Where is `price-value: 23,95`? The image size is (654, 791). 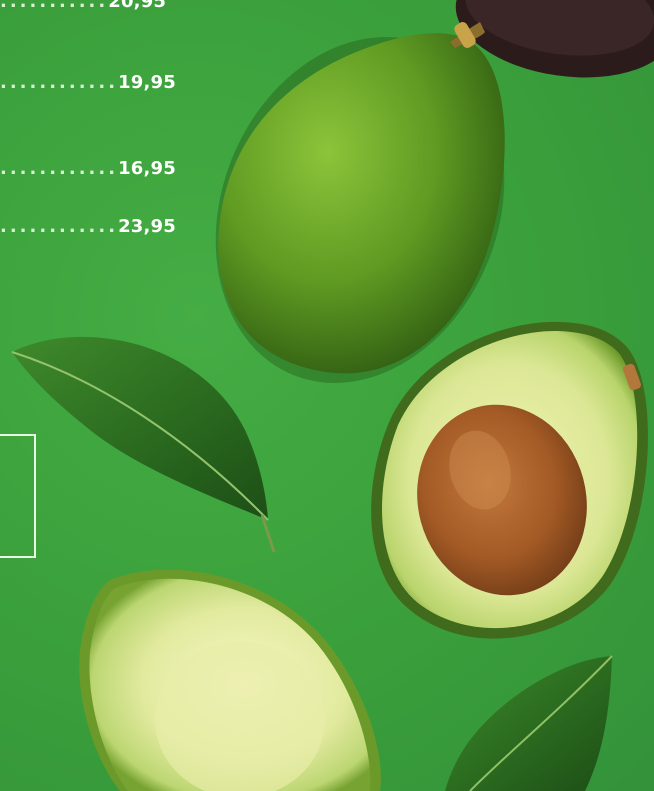 price-value: 23,95 is located at coordinates (147, 226).